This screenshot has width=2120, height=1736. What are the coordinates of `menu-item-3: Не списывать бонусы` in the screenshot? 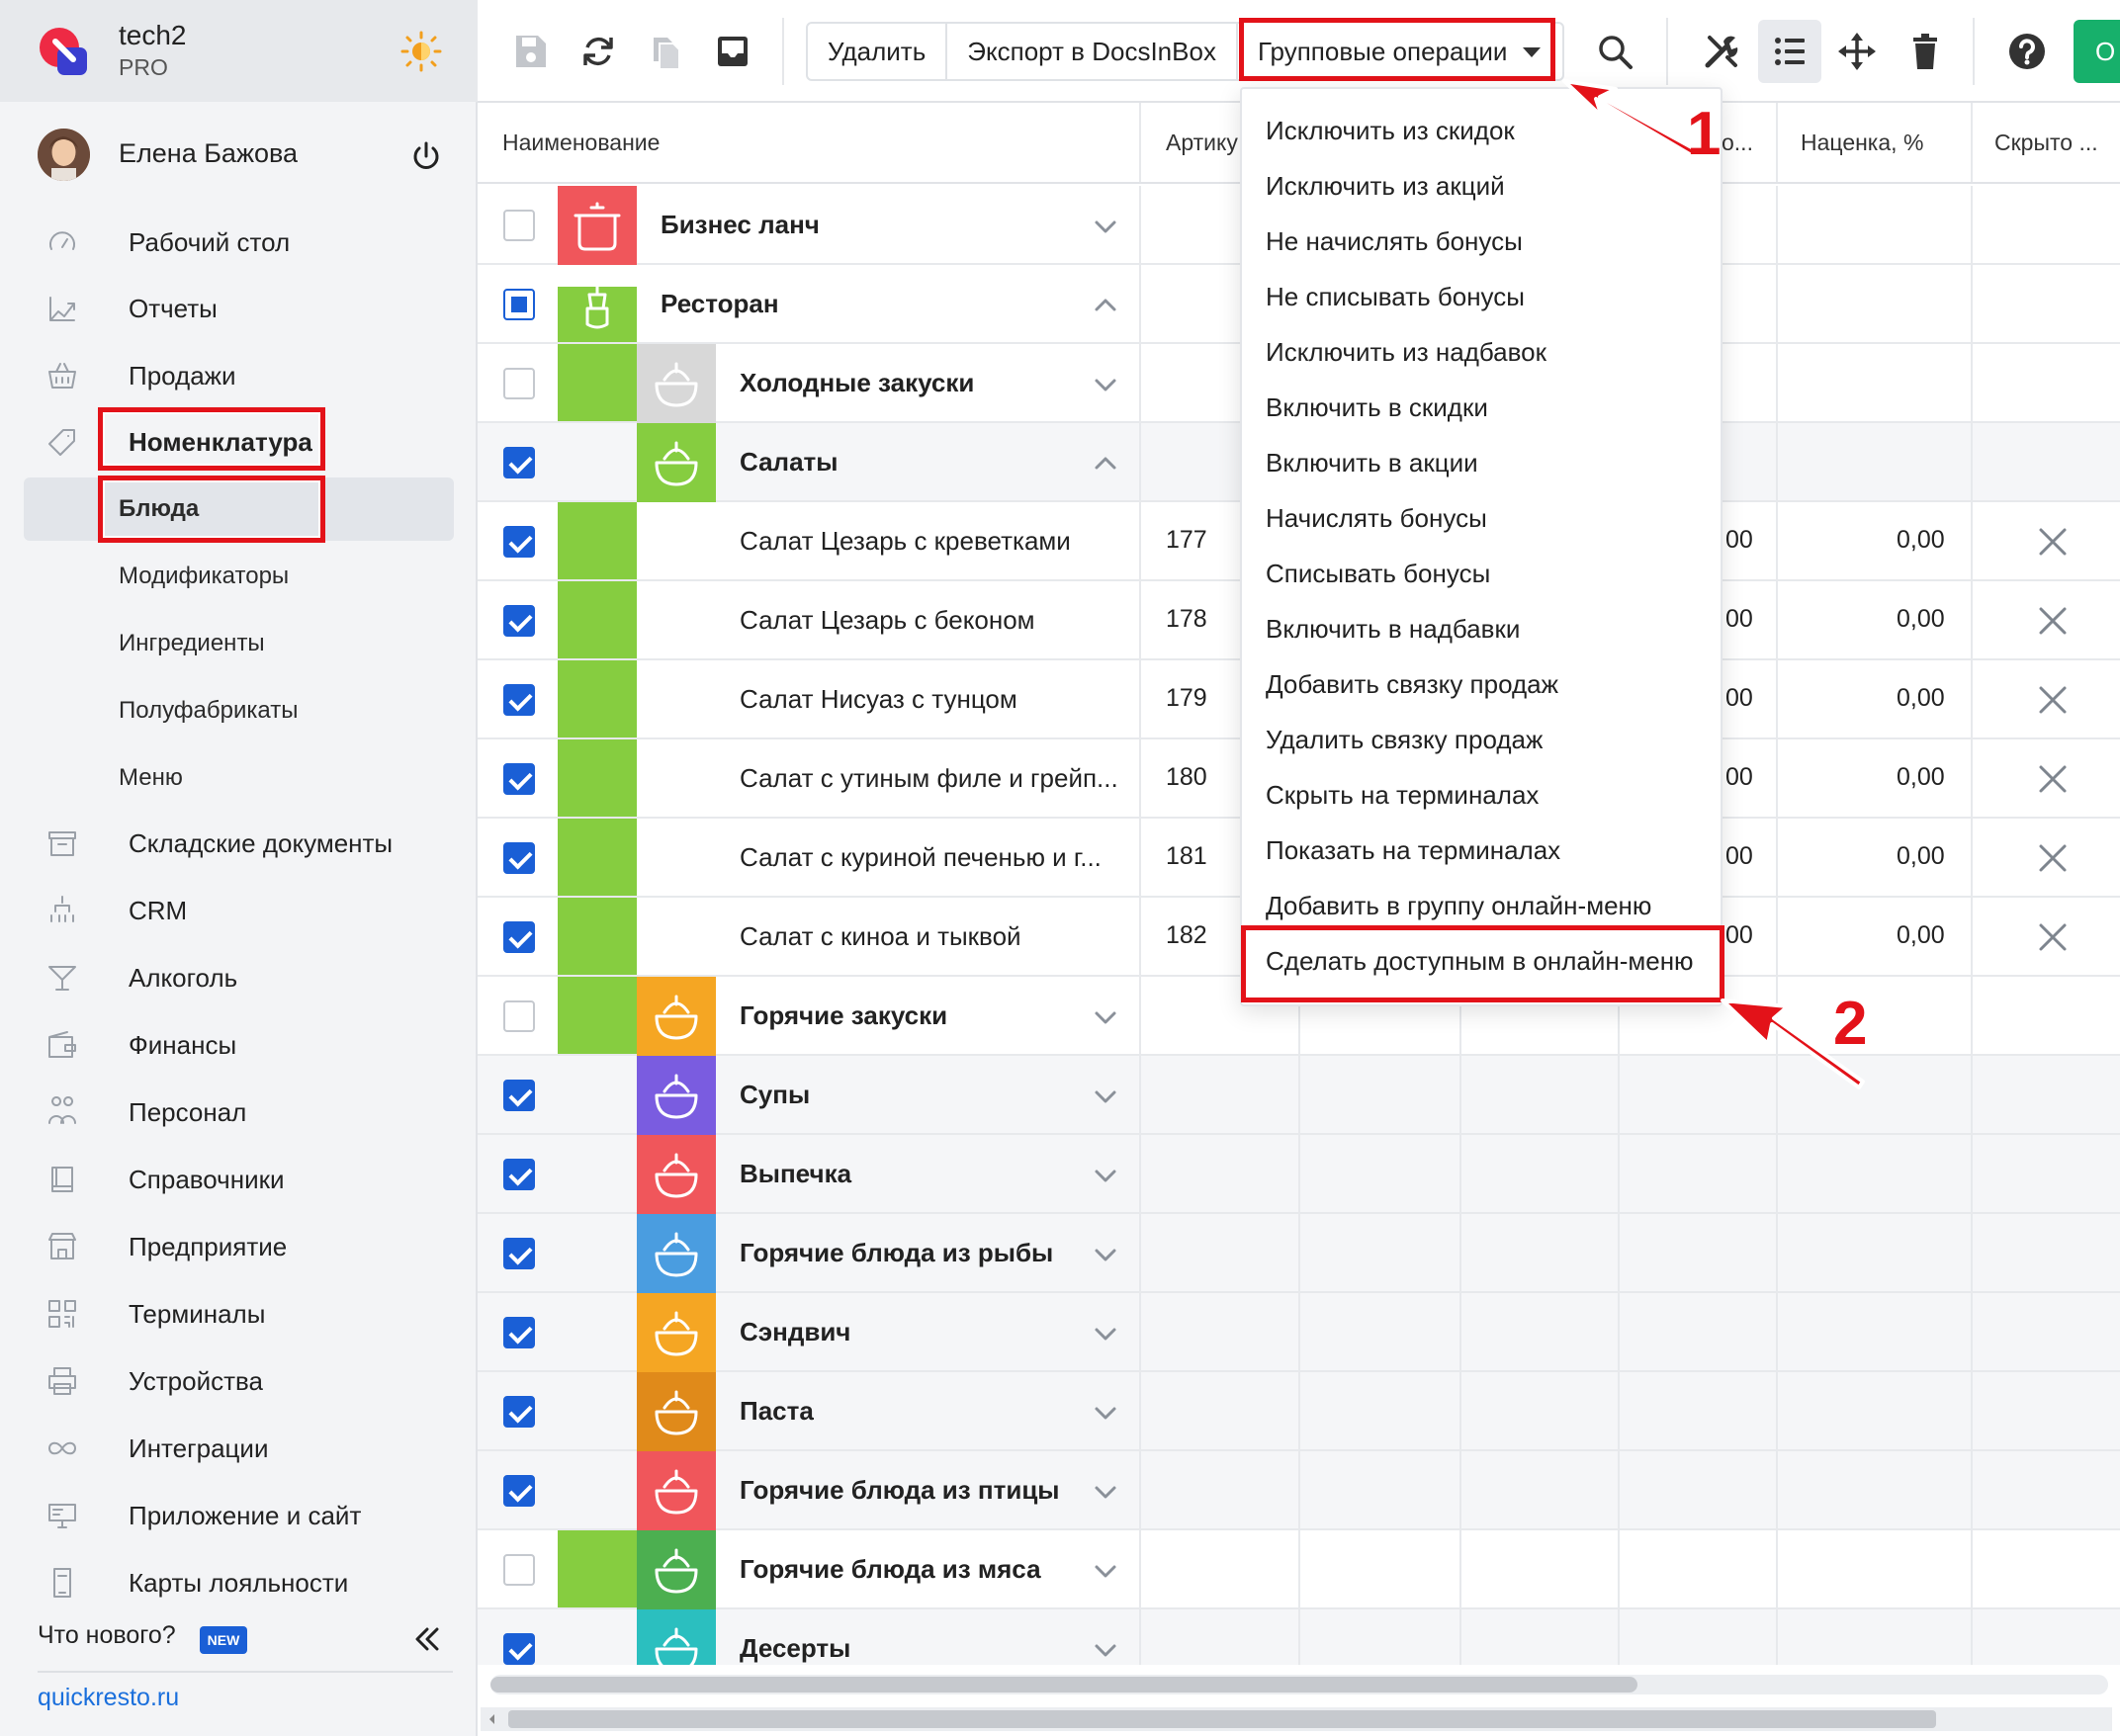 It's located at (1481, 296).